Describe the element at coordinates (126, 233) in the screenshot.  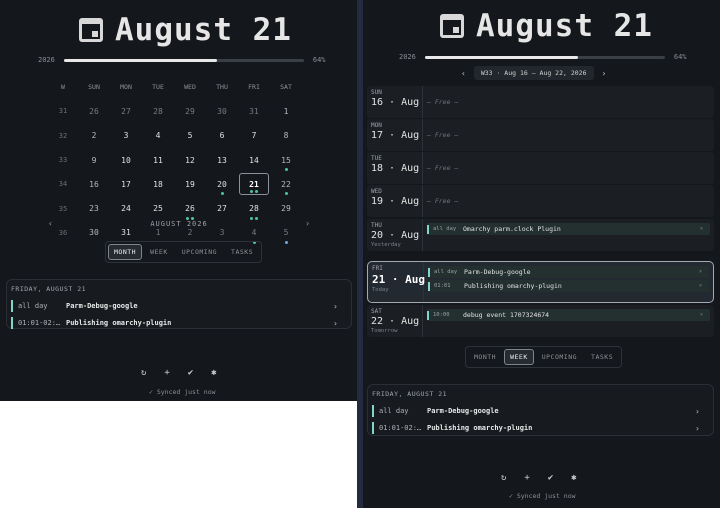
I see `day-number: 31` at that location.